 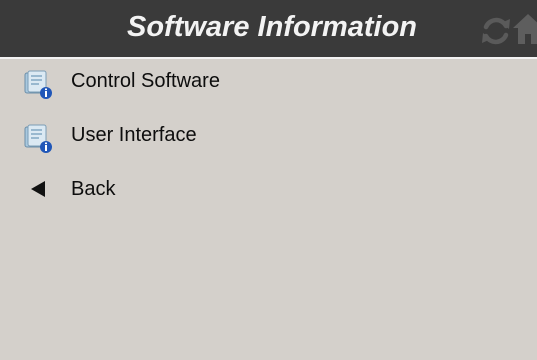 I want to click on menu-item-label: Back, so click(x=93, y=189).